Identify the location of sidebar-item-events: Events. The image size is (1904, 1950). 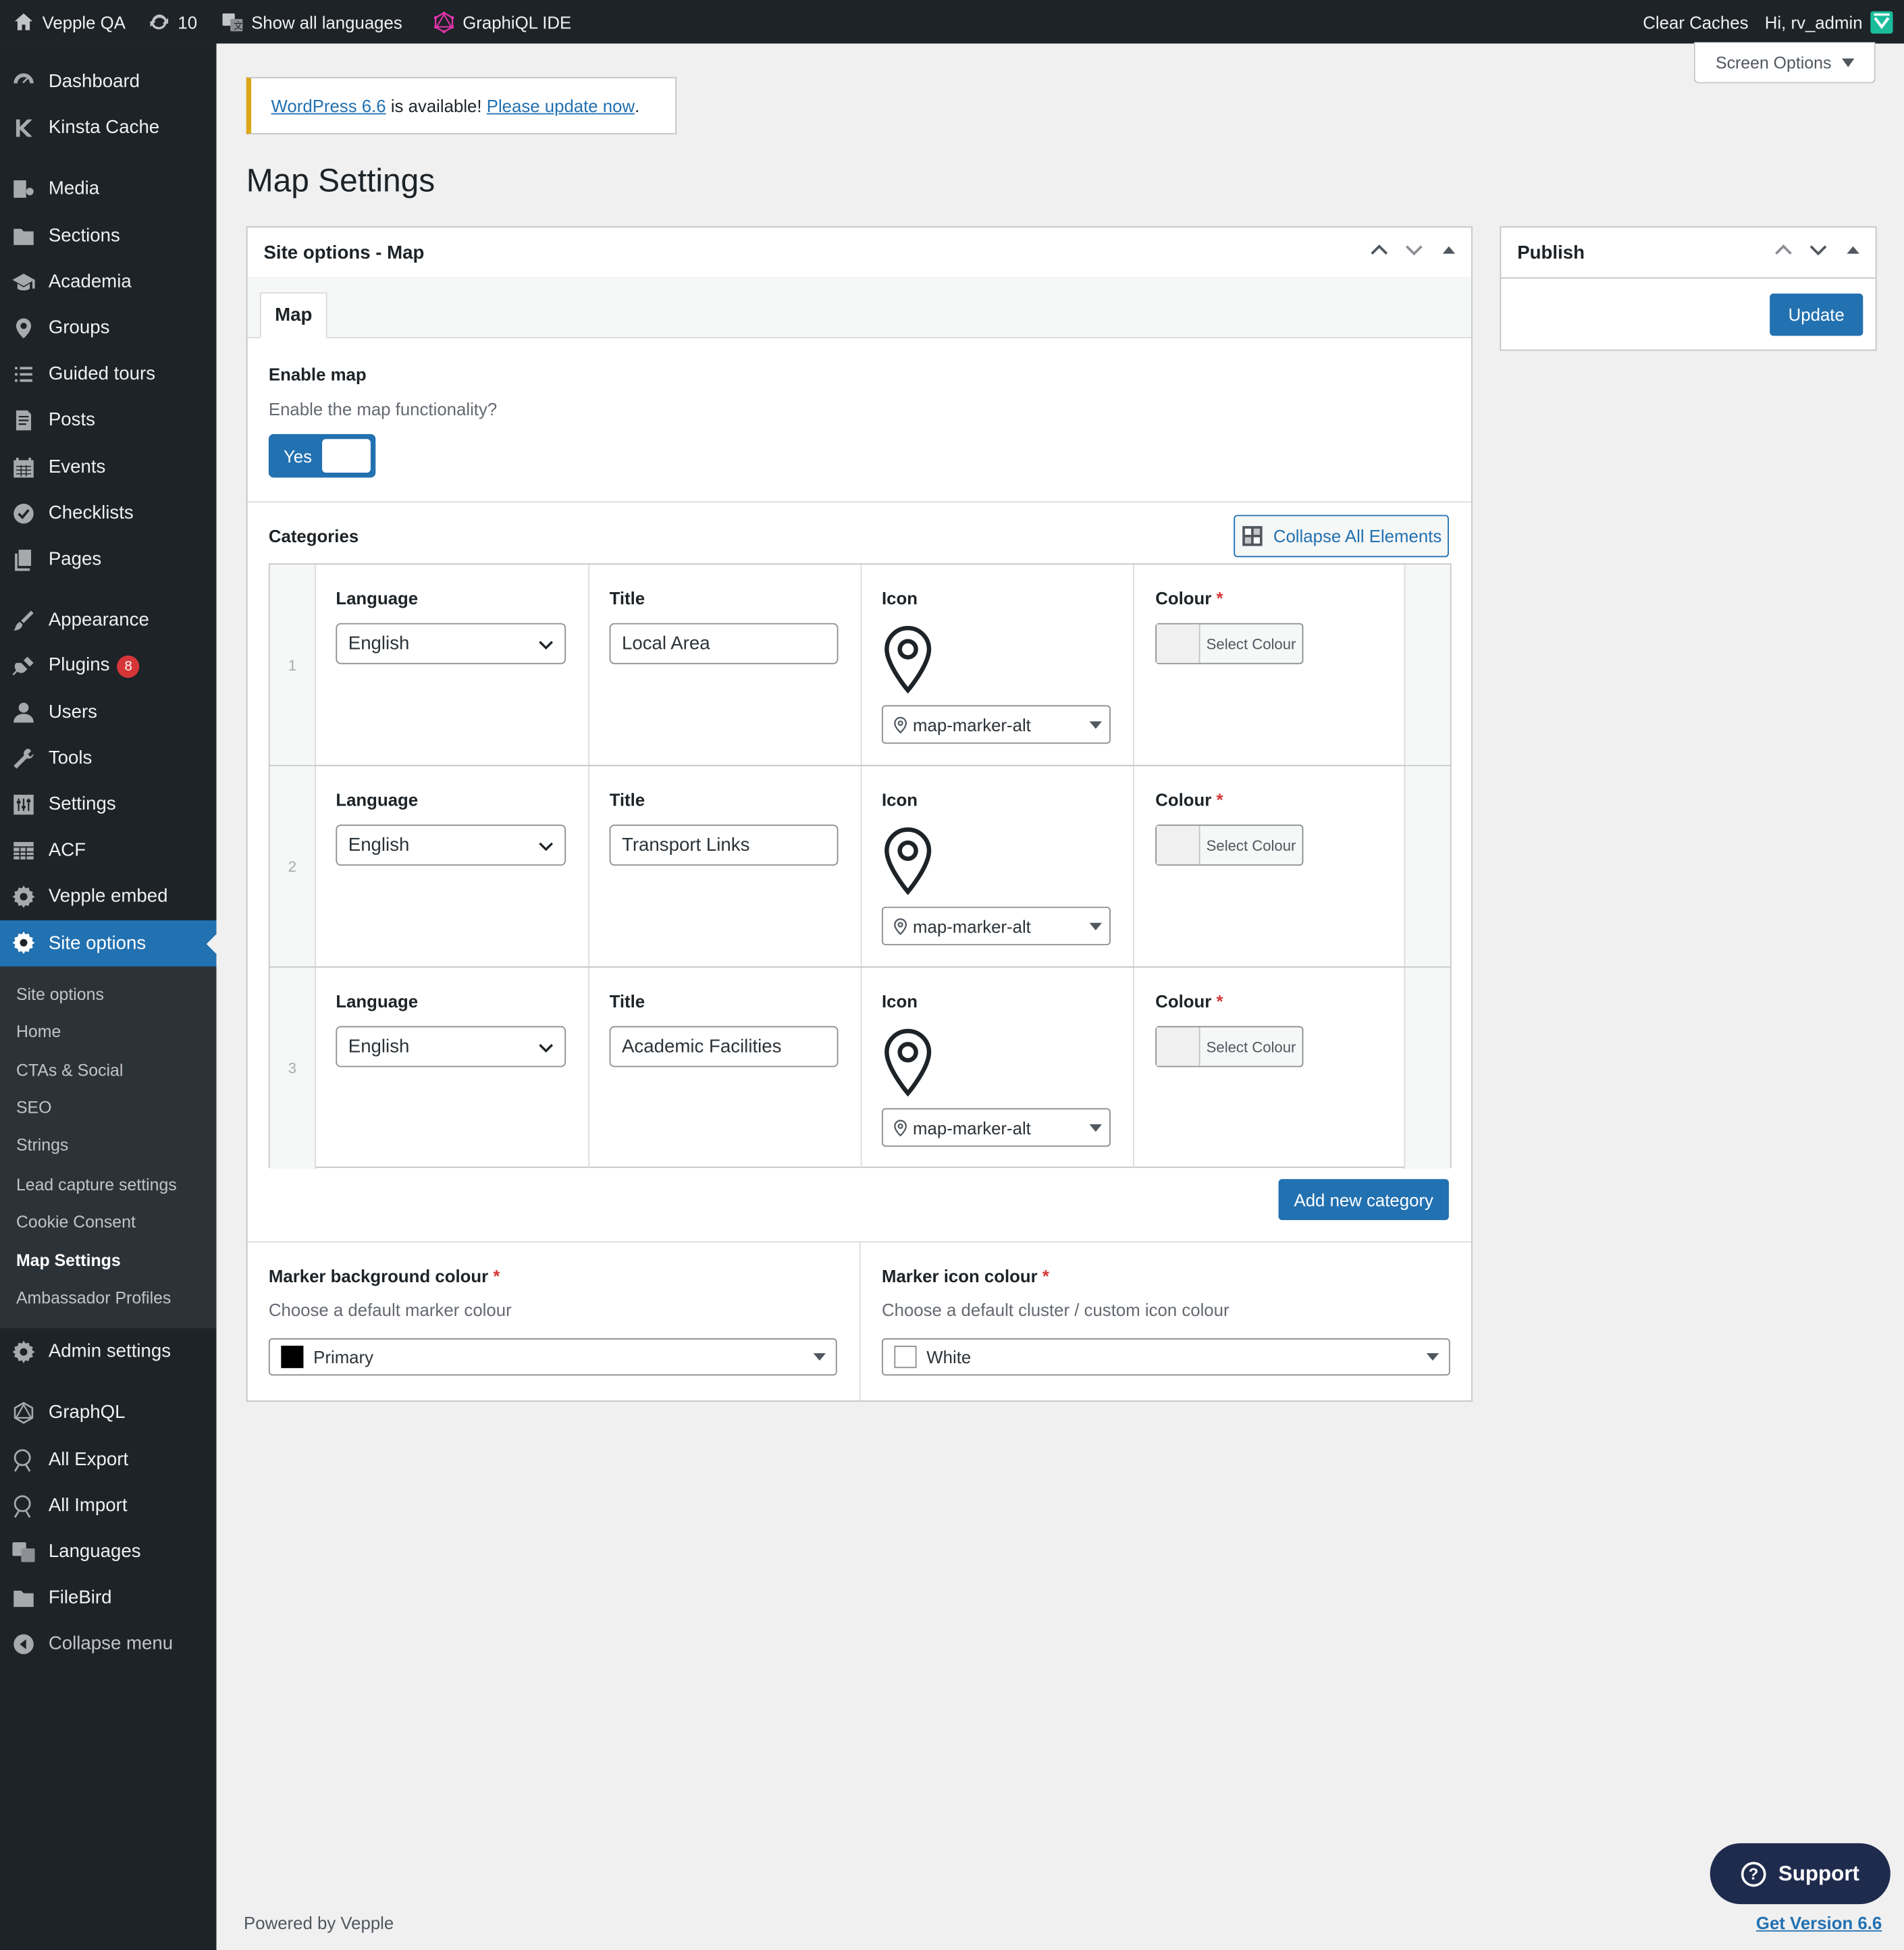
(109, 467).